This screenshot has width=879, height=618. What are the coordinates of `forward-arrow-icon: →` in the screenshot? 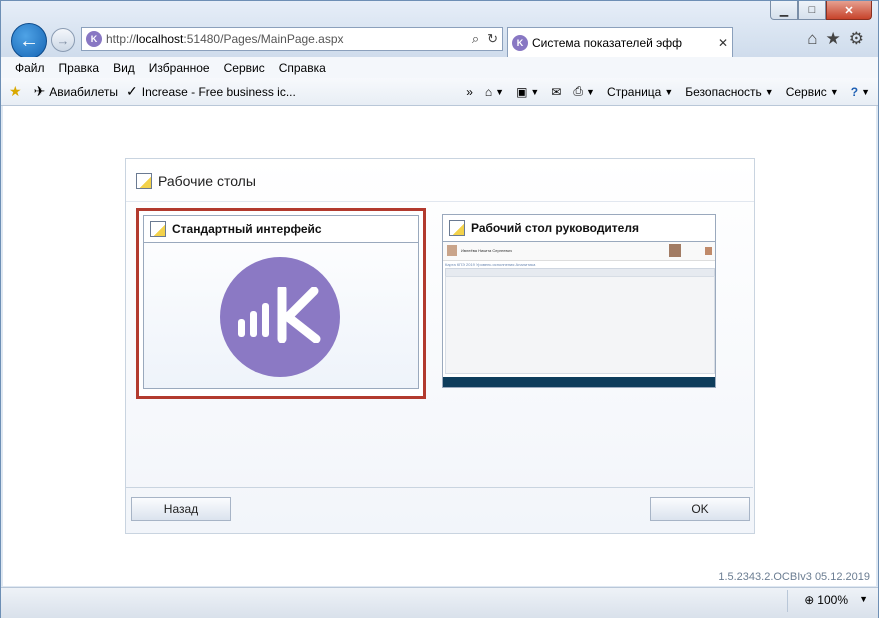 It's located at (63, 40).